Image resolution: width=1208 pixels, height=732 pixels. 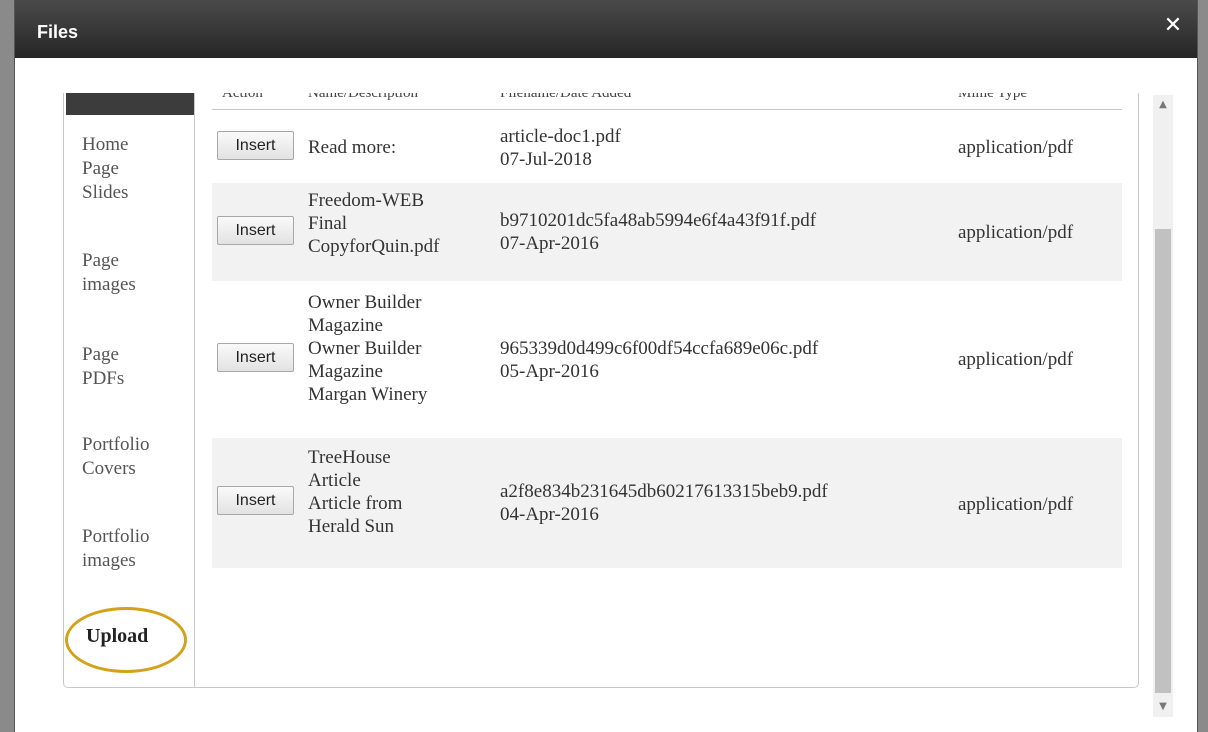 What do you see at coordinates (1163, 707) in the screenshot?
I see `scroll-down-icon: ▼` at bounding box center [1163, 707].